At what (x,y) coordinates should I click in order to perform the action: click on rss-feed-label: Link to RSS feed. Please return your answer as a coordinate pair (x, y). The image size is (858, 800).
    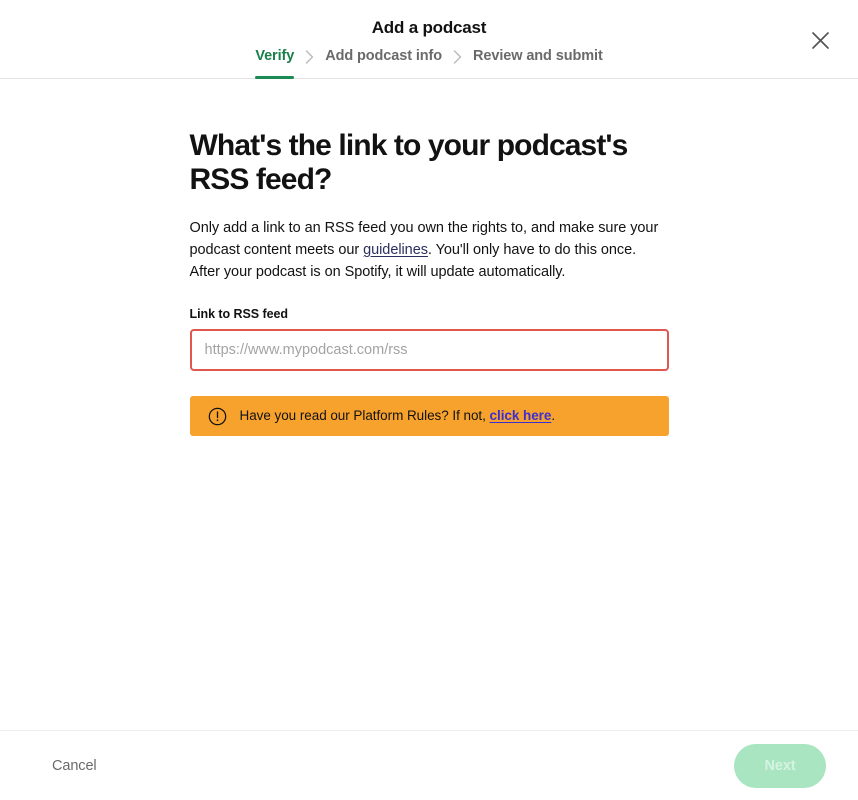
    Looking at the image, I should click on (239, 314).